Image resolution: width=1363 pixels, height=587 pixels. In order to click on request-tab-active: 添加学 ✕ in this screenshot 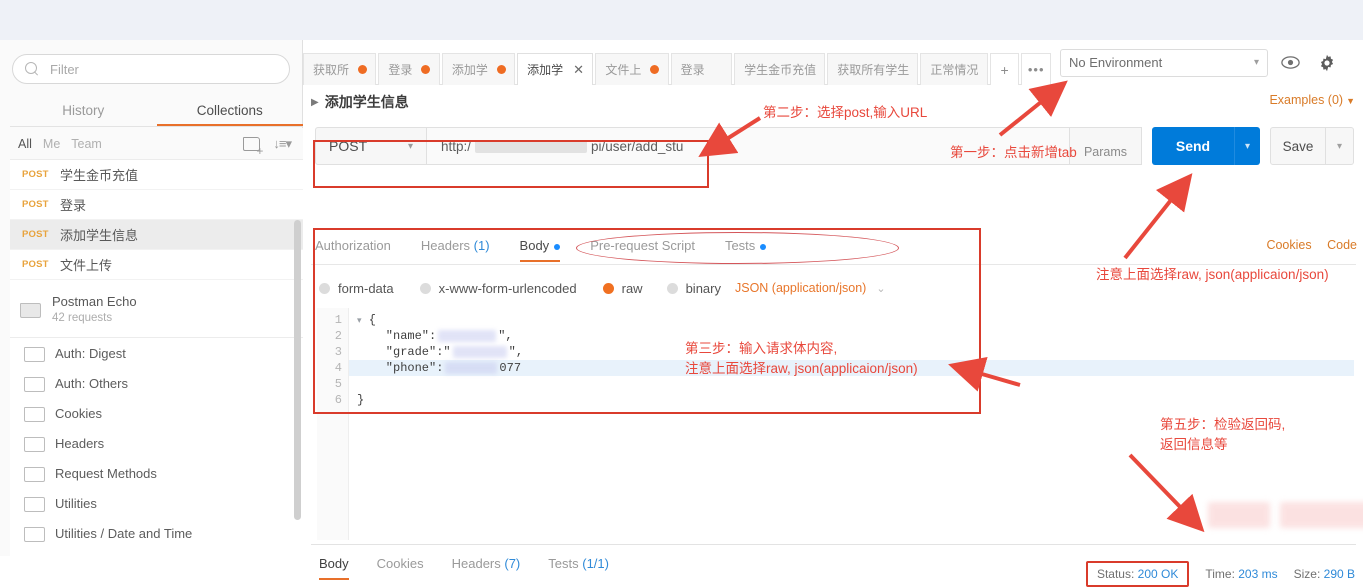, I will do `click(555, 69)`.